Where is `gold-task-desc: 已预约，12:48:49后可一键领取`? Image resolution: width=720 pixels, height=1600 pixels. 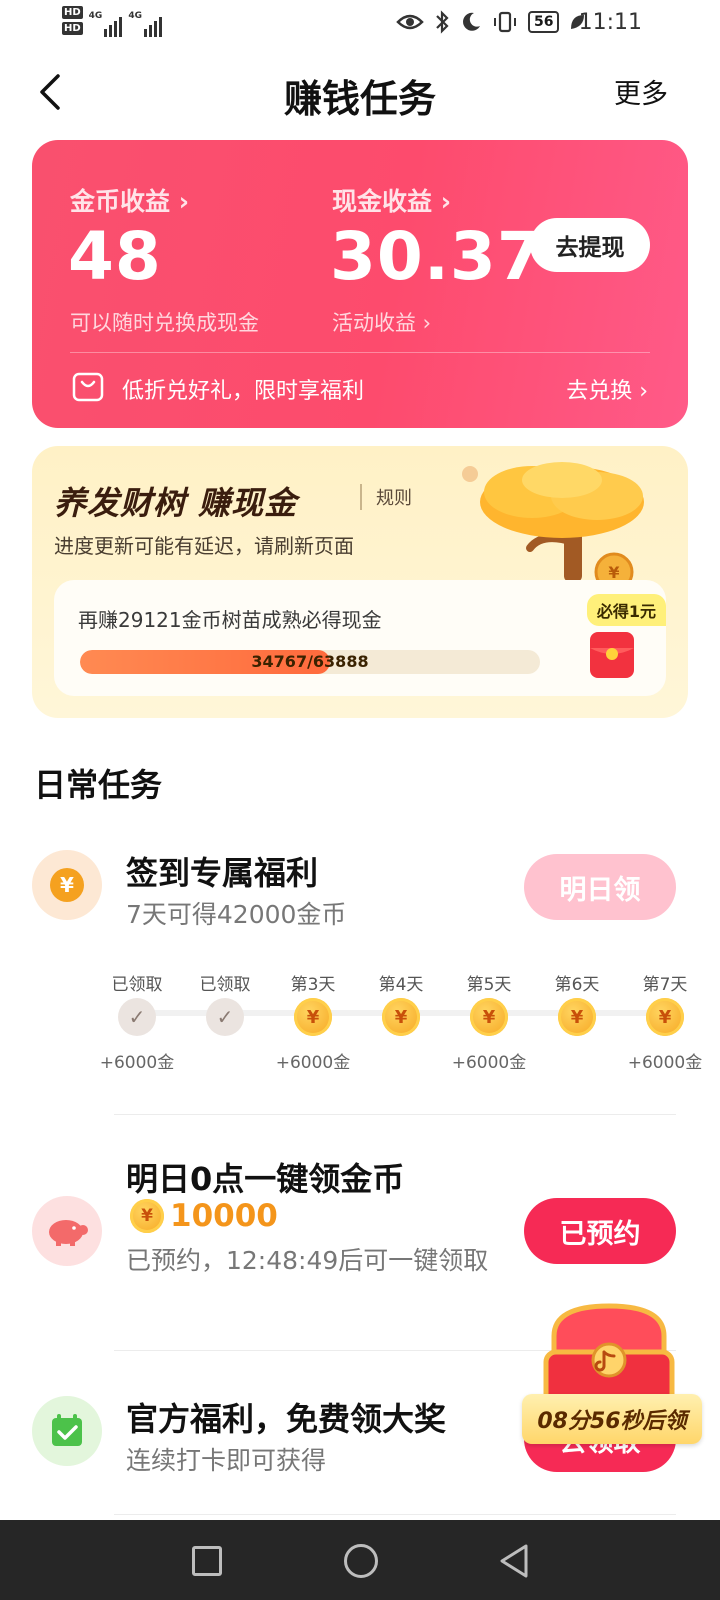 gold-task-desc: 已预约，12:48:49后可一键领取 is located at coordinates (307, 1260).